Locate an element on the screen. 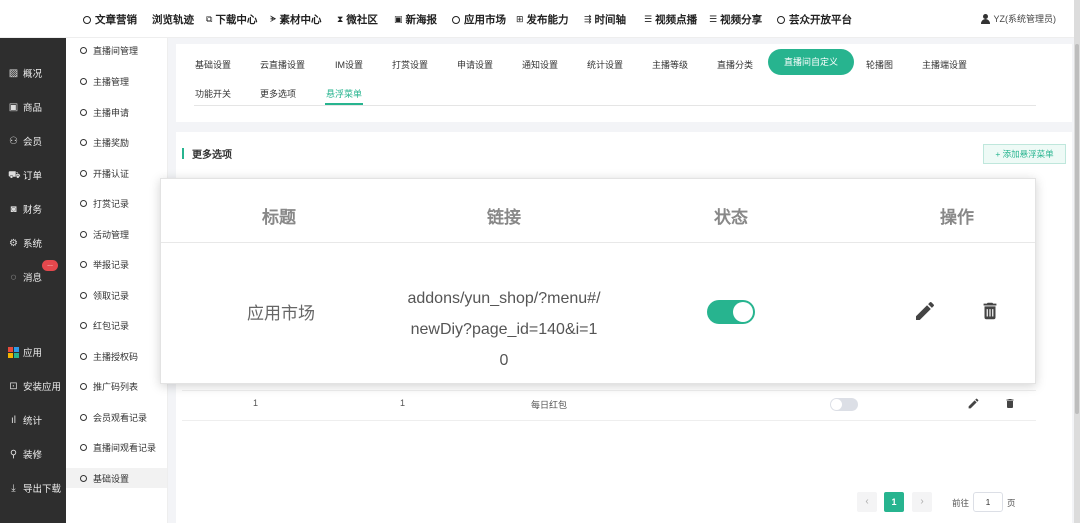 The height and width of the screenshot is (523, 1080). sidebar-item-label: 概况 is located at coordinates (33, 74).